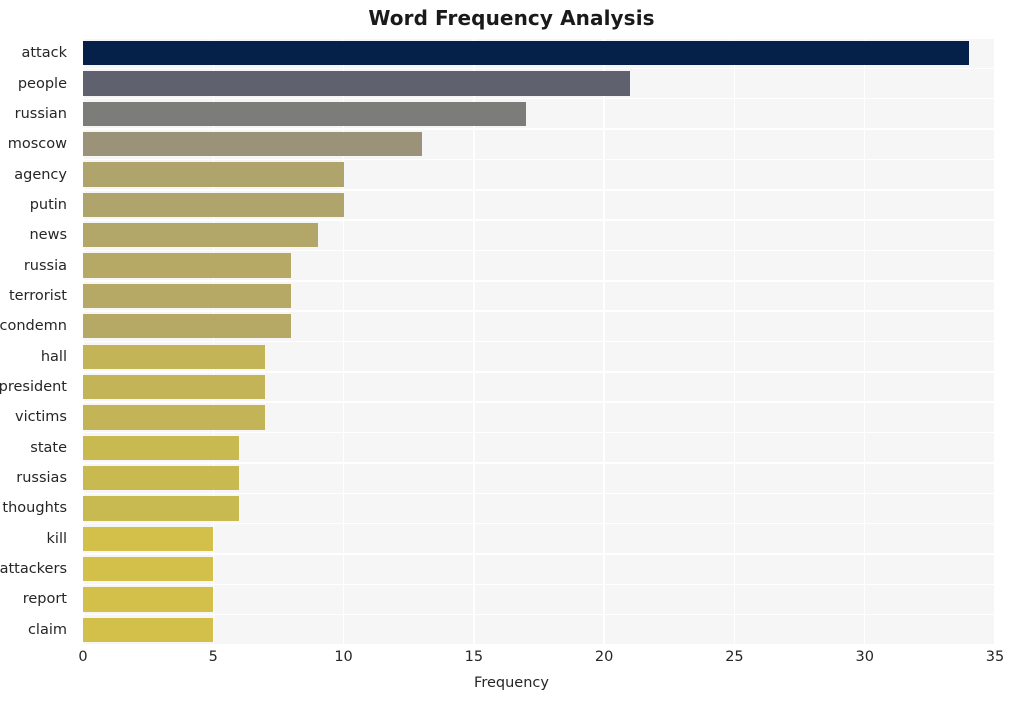 The height and width of the screenshot is (701, 1023). I want to click on x-tick-label-30: 30, so click(864, 657).